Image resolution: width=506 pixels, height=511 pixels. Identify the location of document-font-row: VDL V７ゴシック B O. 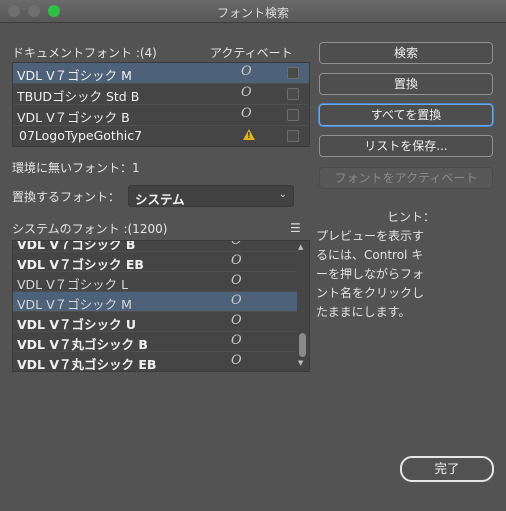
(161, 115).